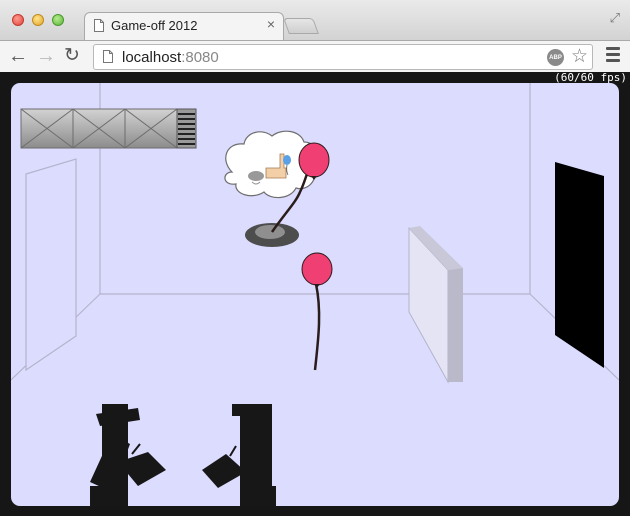 The image size is (630, 516). I want to click on zoom-window-button, so click(58, 20).